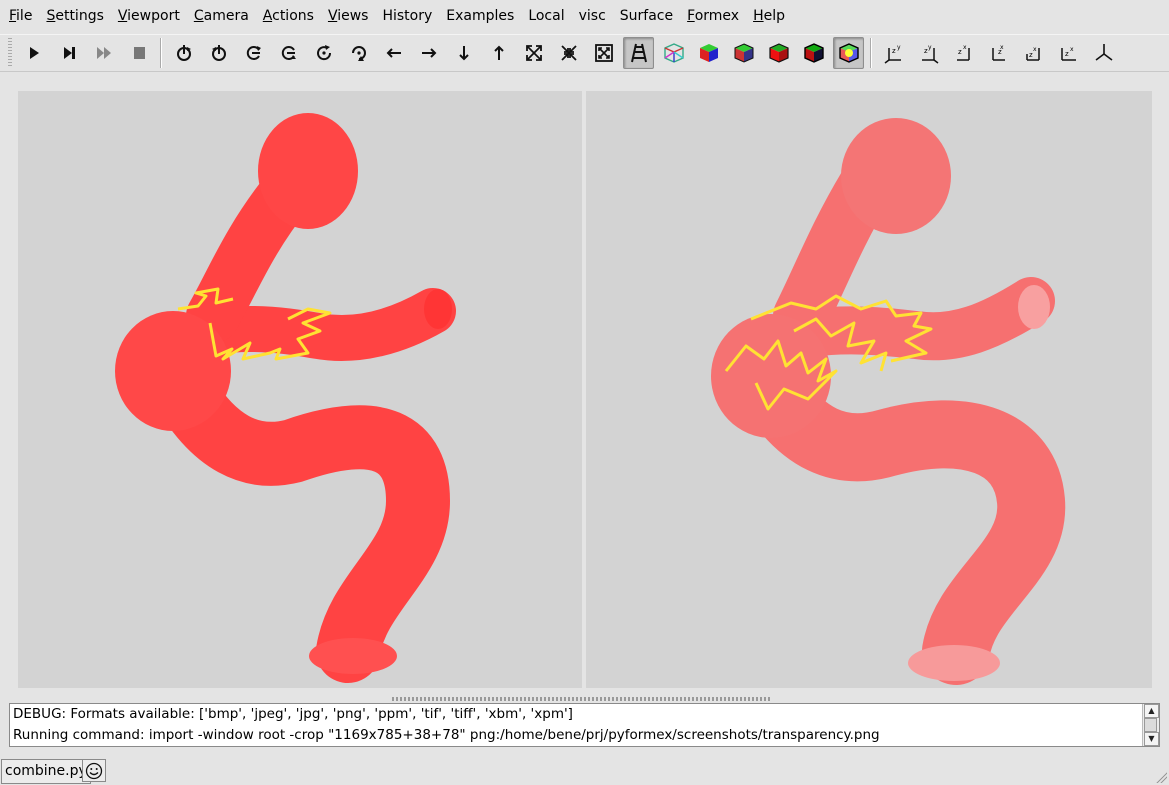 This screenshot has height=785, width=1169. I want to click on pan-up-icon, so click(498, 52).